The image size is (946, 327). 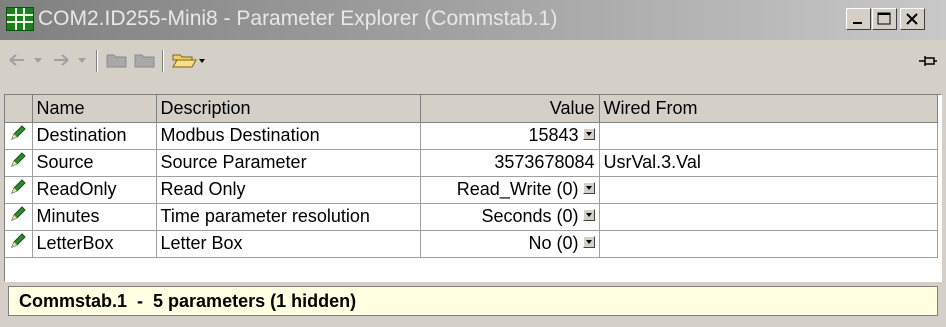 I want to click on cell-value-text: 3573678084, so click(x=544, y=162).